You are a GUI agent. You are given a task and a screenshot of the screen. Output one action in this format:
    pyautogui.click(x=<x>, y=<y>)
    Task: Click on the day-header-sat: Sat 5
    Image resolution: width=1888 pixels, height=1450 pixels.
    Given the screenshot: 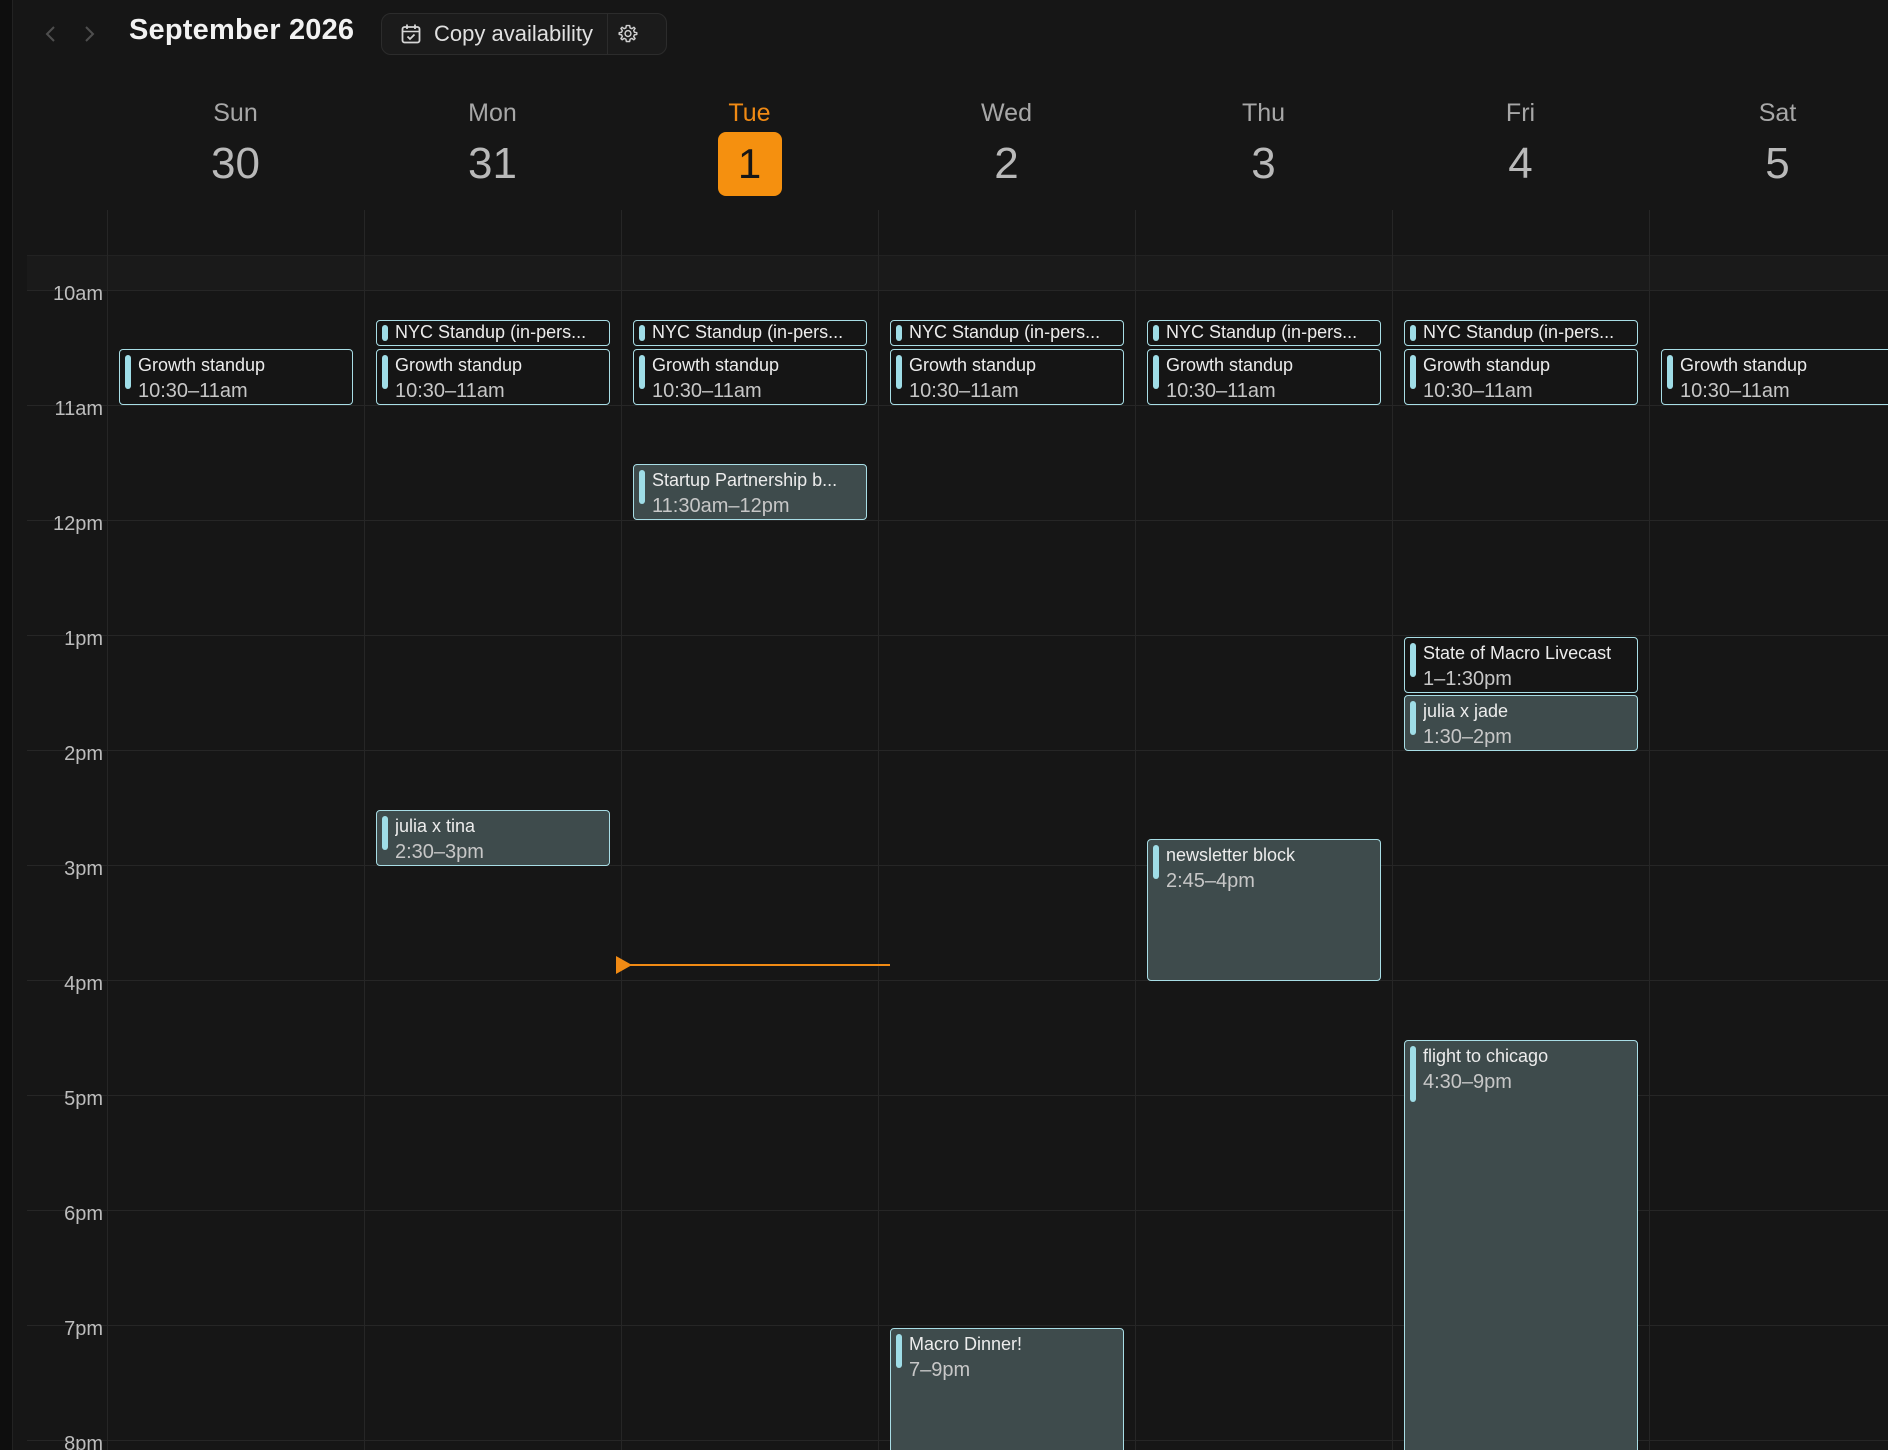 What is the action you would take?
    pyautogui.click(x=1768, y=146)
    